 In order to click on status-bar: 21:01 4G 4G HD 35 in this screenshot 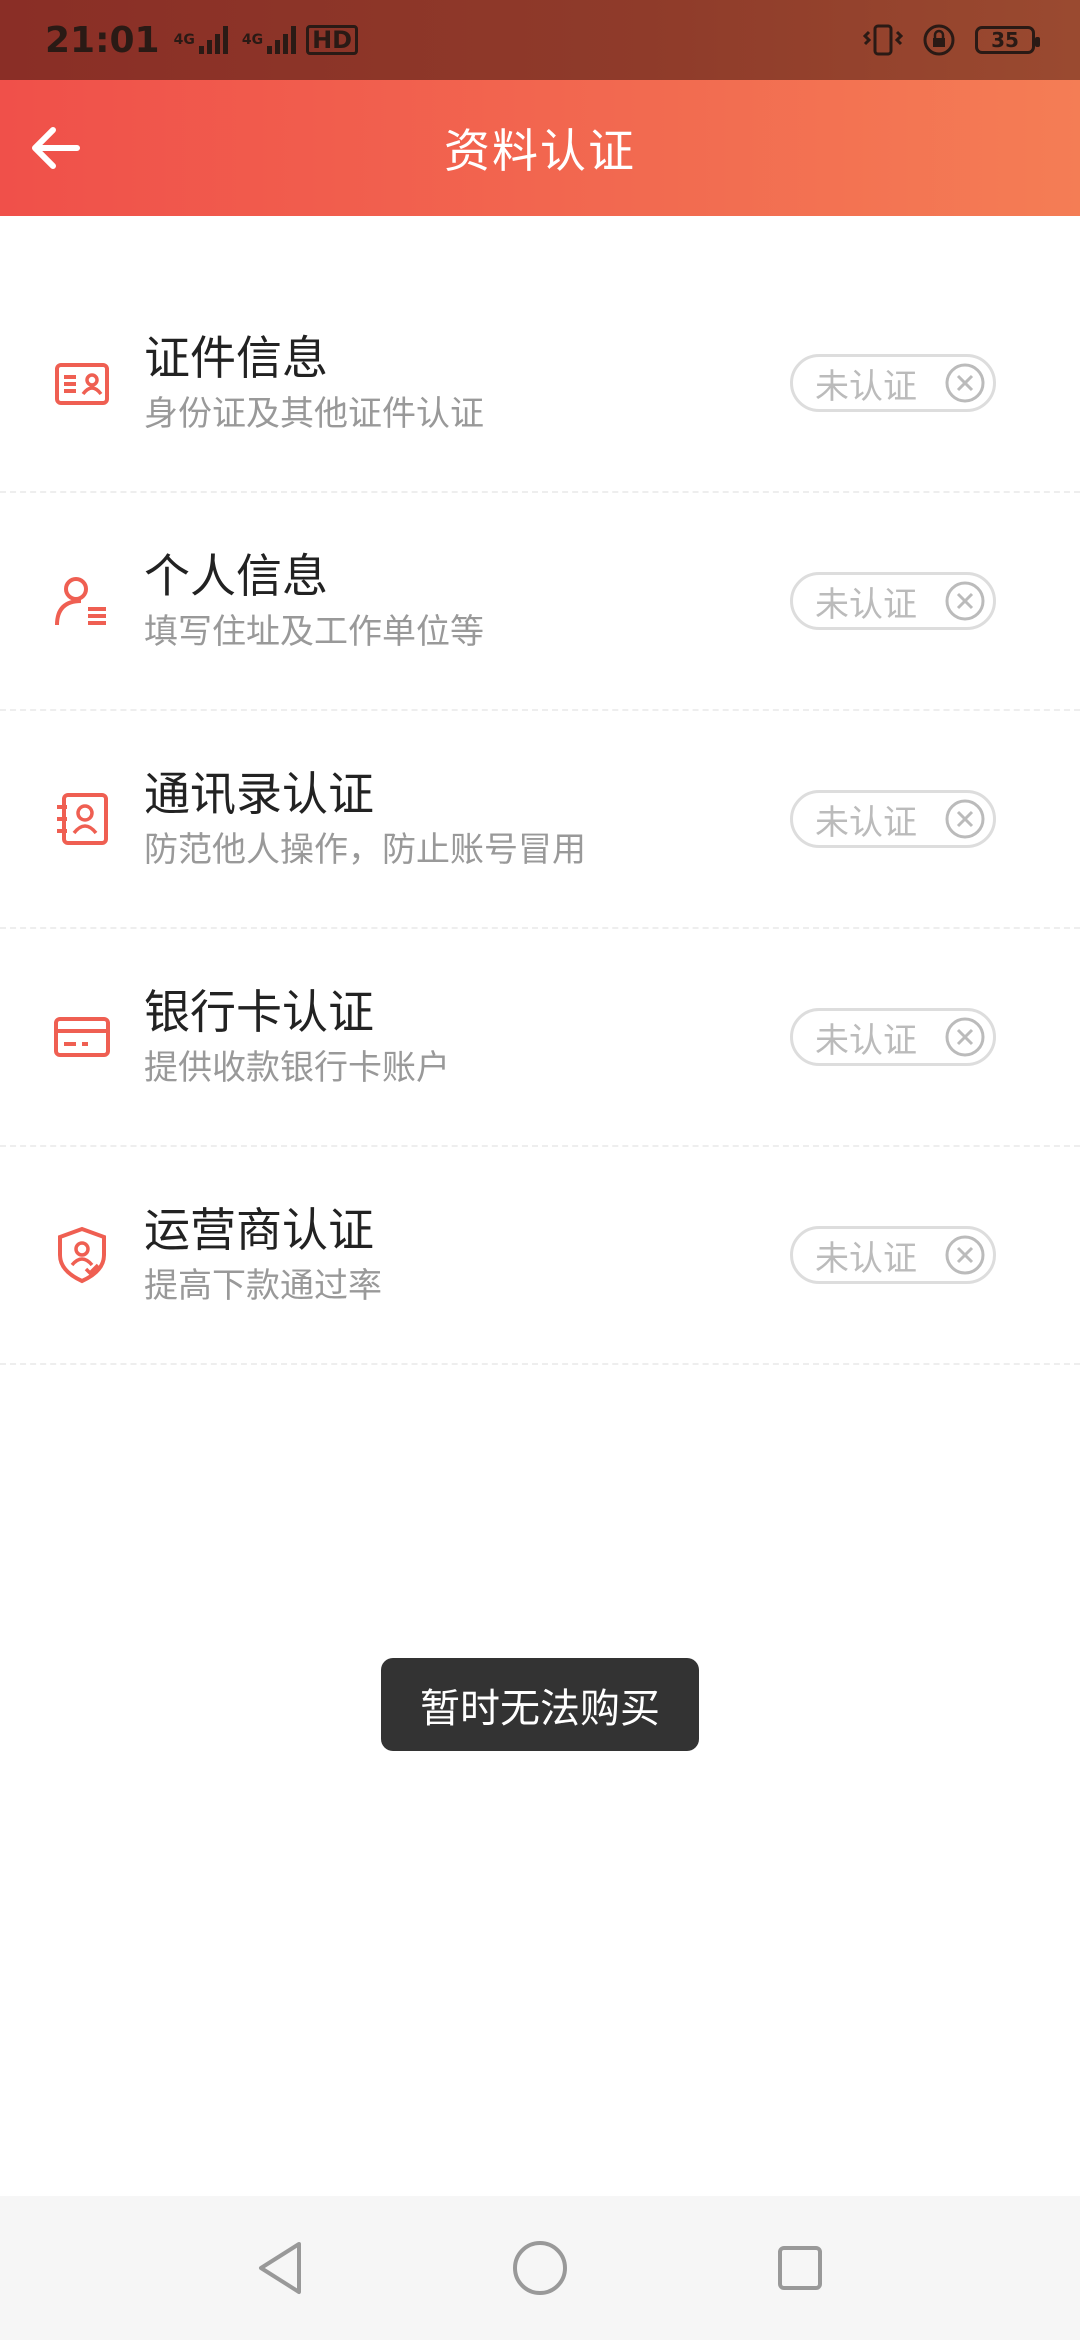, I will do `click(540, 40)`.